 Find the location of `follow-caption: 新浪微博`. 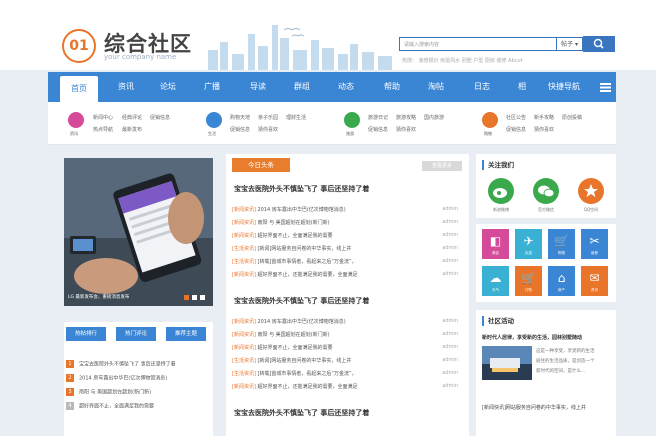

follow-caption: 新浪微博 is located at coordinates (501, 209).